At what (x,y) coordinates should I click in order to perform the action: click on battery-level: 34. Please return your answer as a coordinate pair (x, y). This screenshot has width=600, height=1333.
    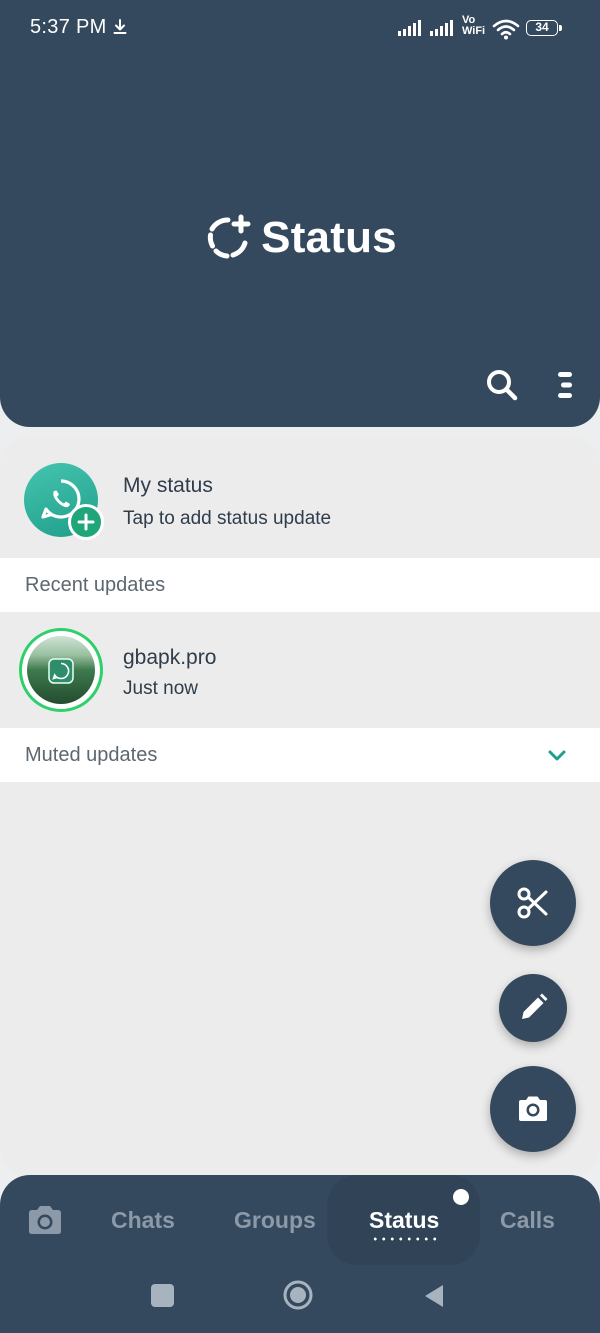
    Looking at the image, I should click on (542, 27).